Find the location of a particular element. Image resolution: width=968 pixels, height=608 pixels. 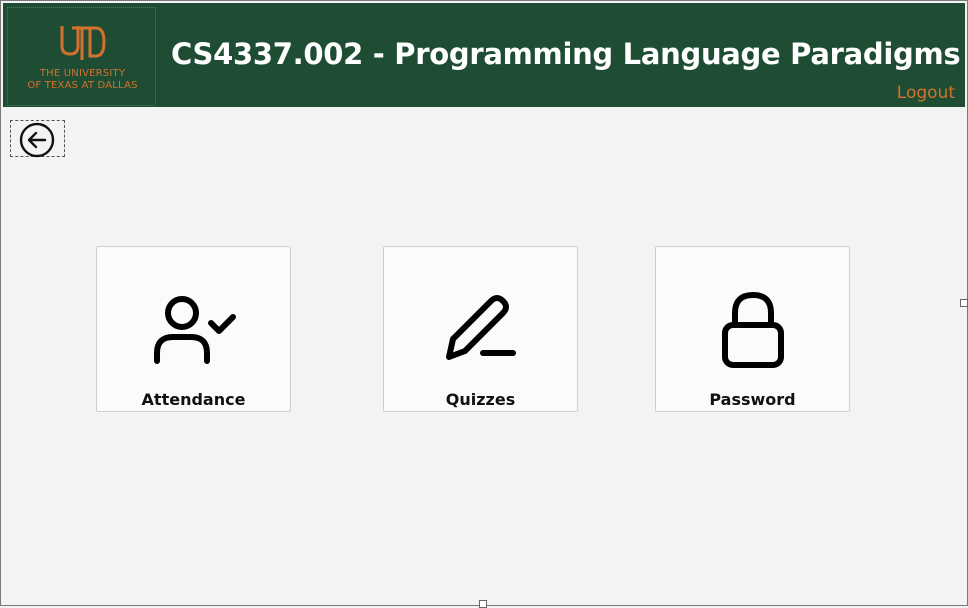

quizzes-label: Quizzes is located at coordinates (480, 399).